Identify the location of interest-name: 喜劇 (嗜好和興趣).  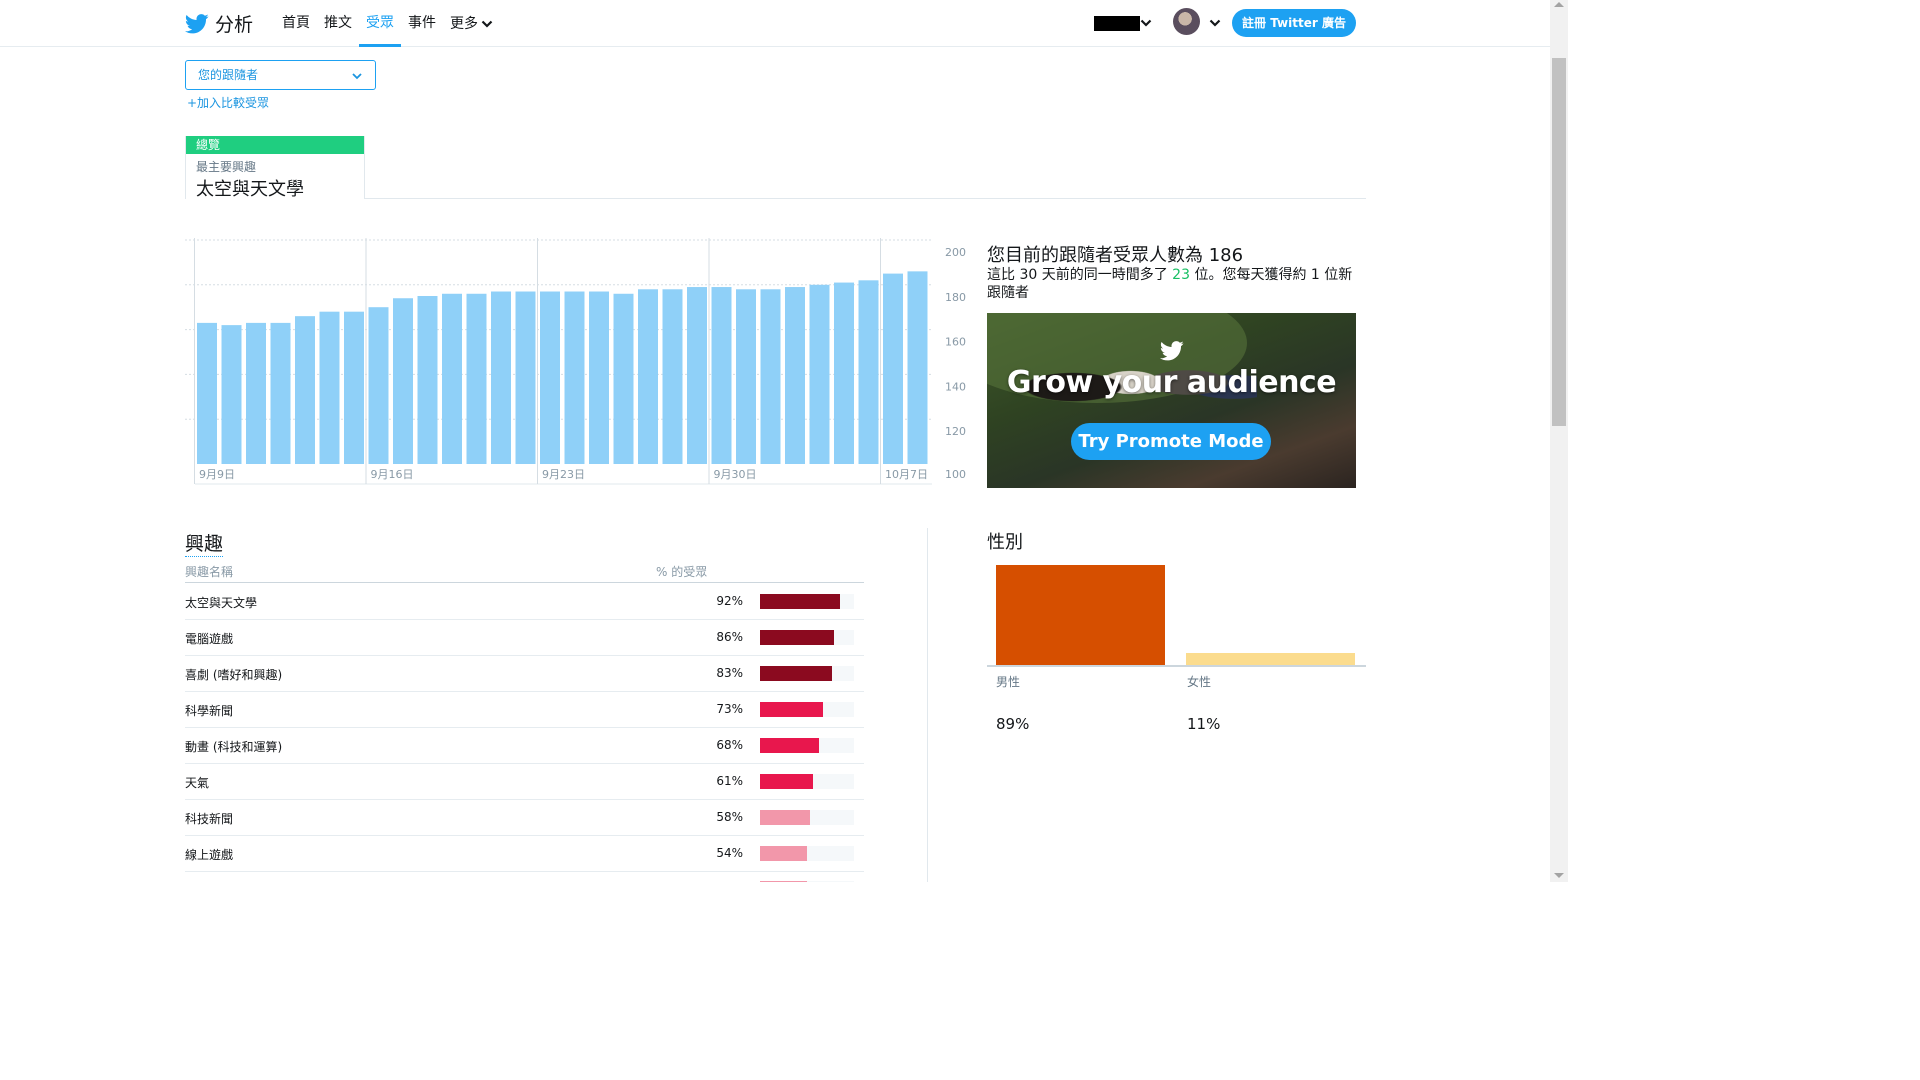
(234, 675).